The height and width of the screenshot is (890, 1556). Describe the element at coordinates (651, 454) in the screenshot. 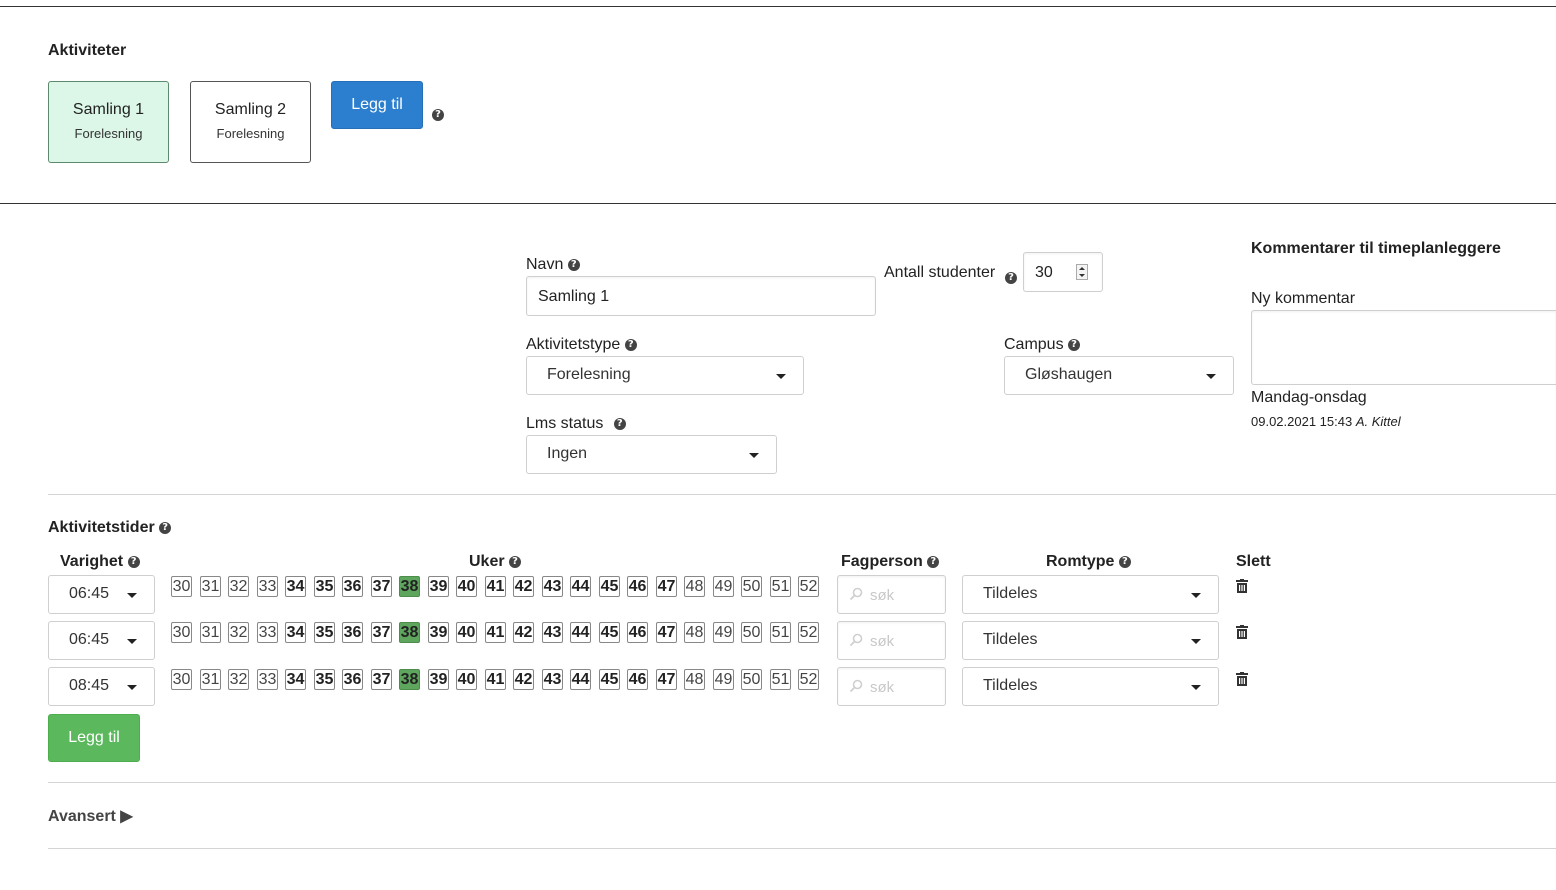

I see `lms-status-select: Ingen` at that location.